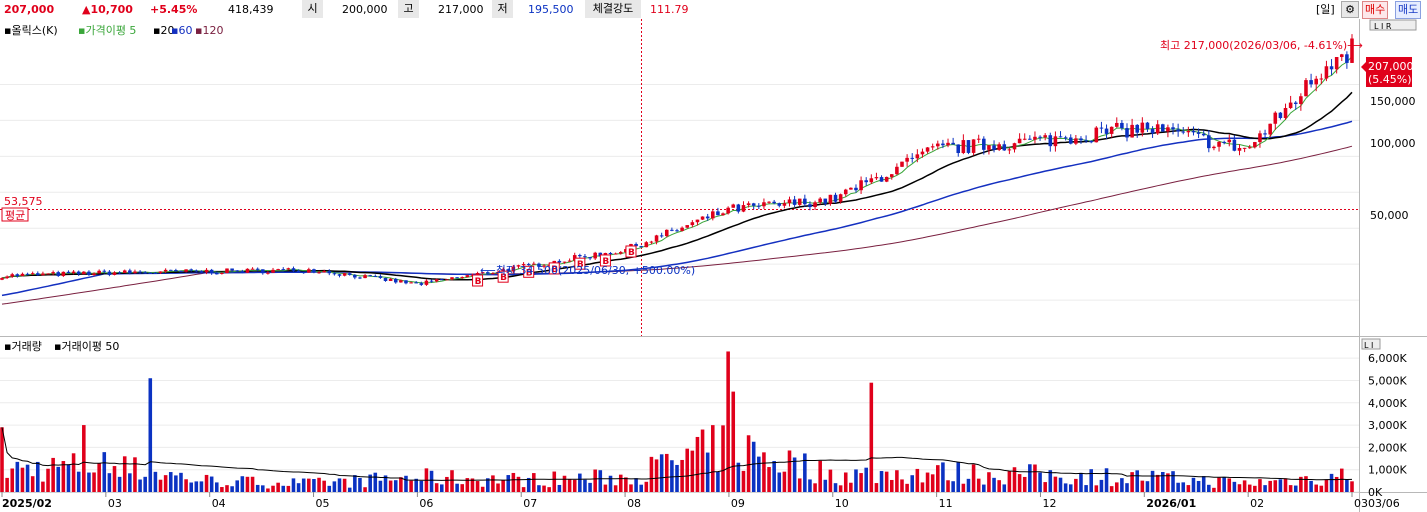  I want to click on buy-button: 매수, so click(1375, 10).